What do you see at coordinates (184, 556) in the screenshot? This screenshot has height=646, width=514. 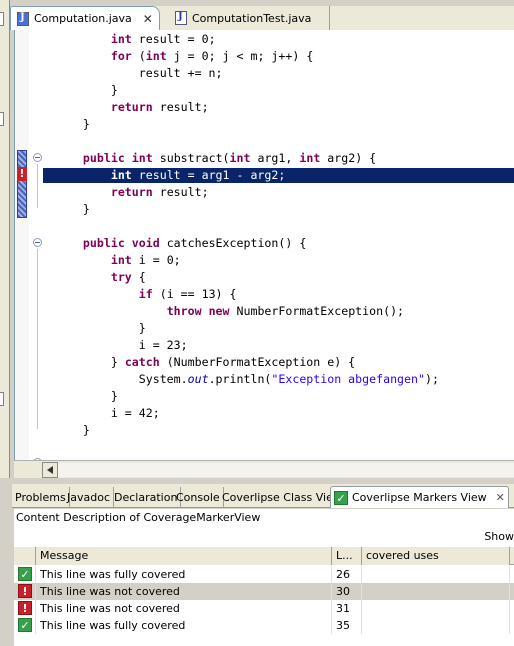 I see `column-header-message: Message` at bounding box center [184, 556].